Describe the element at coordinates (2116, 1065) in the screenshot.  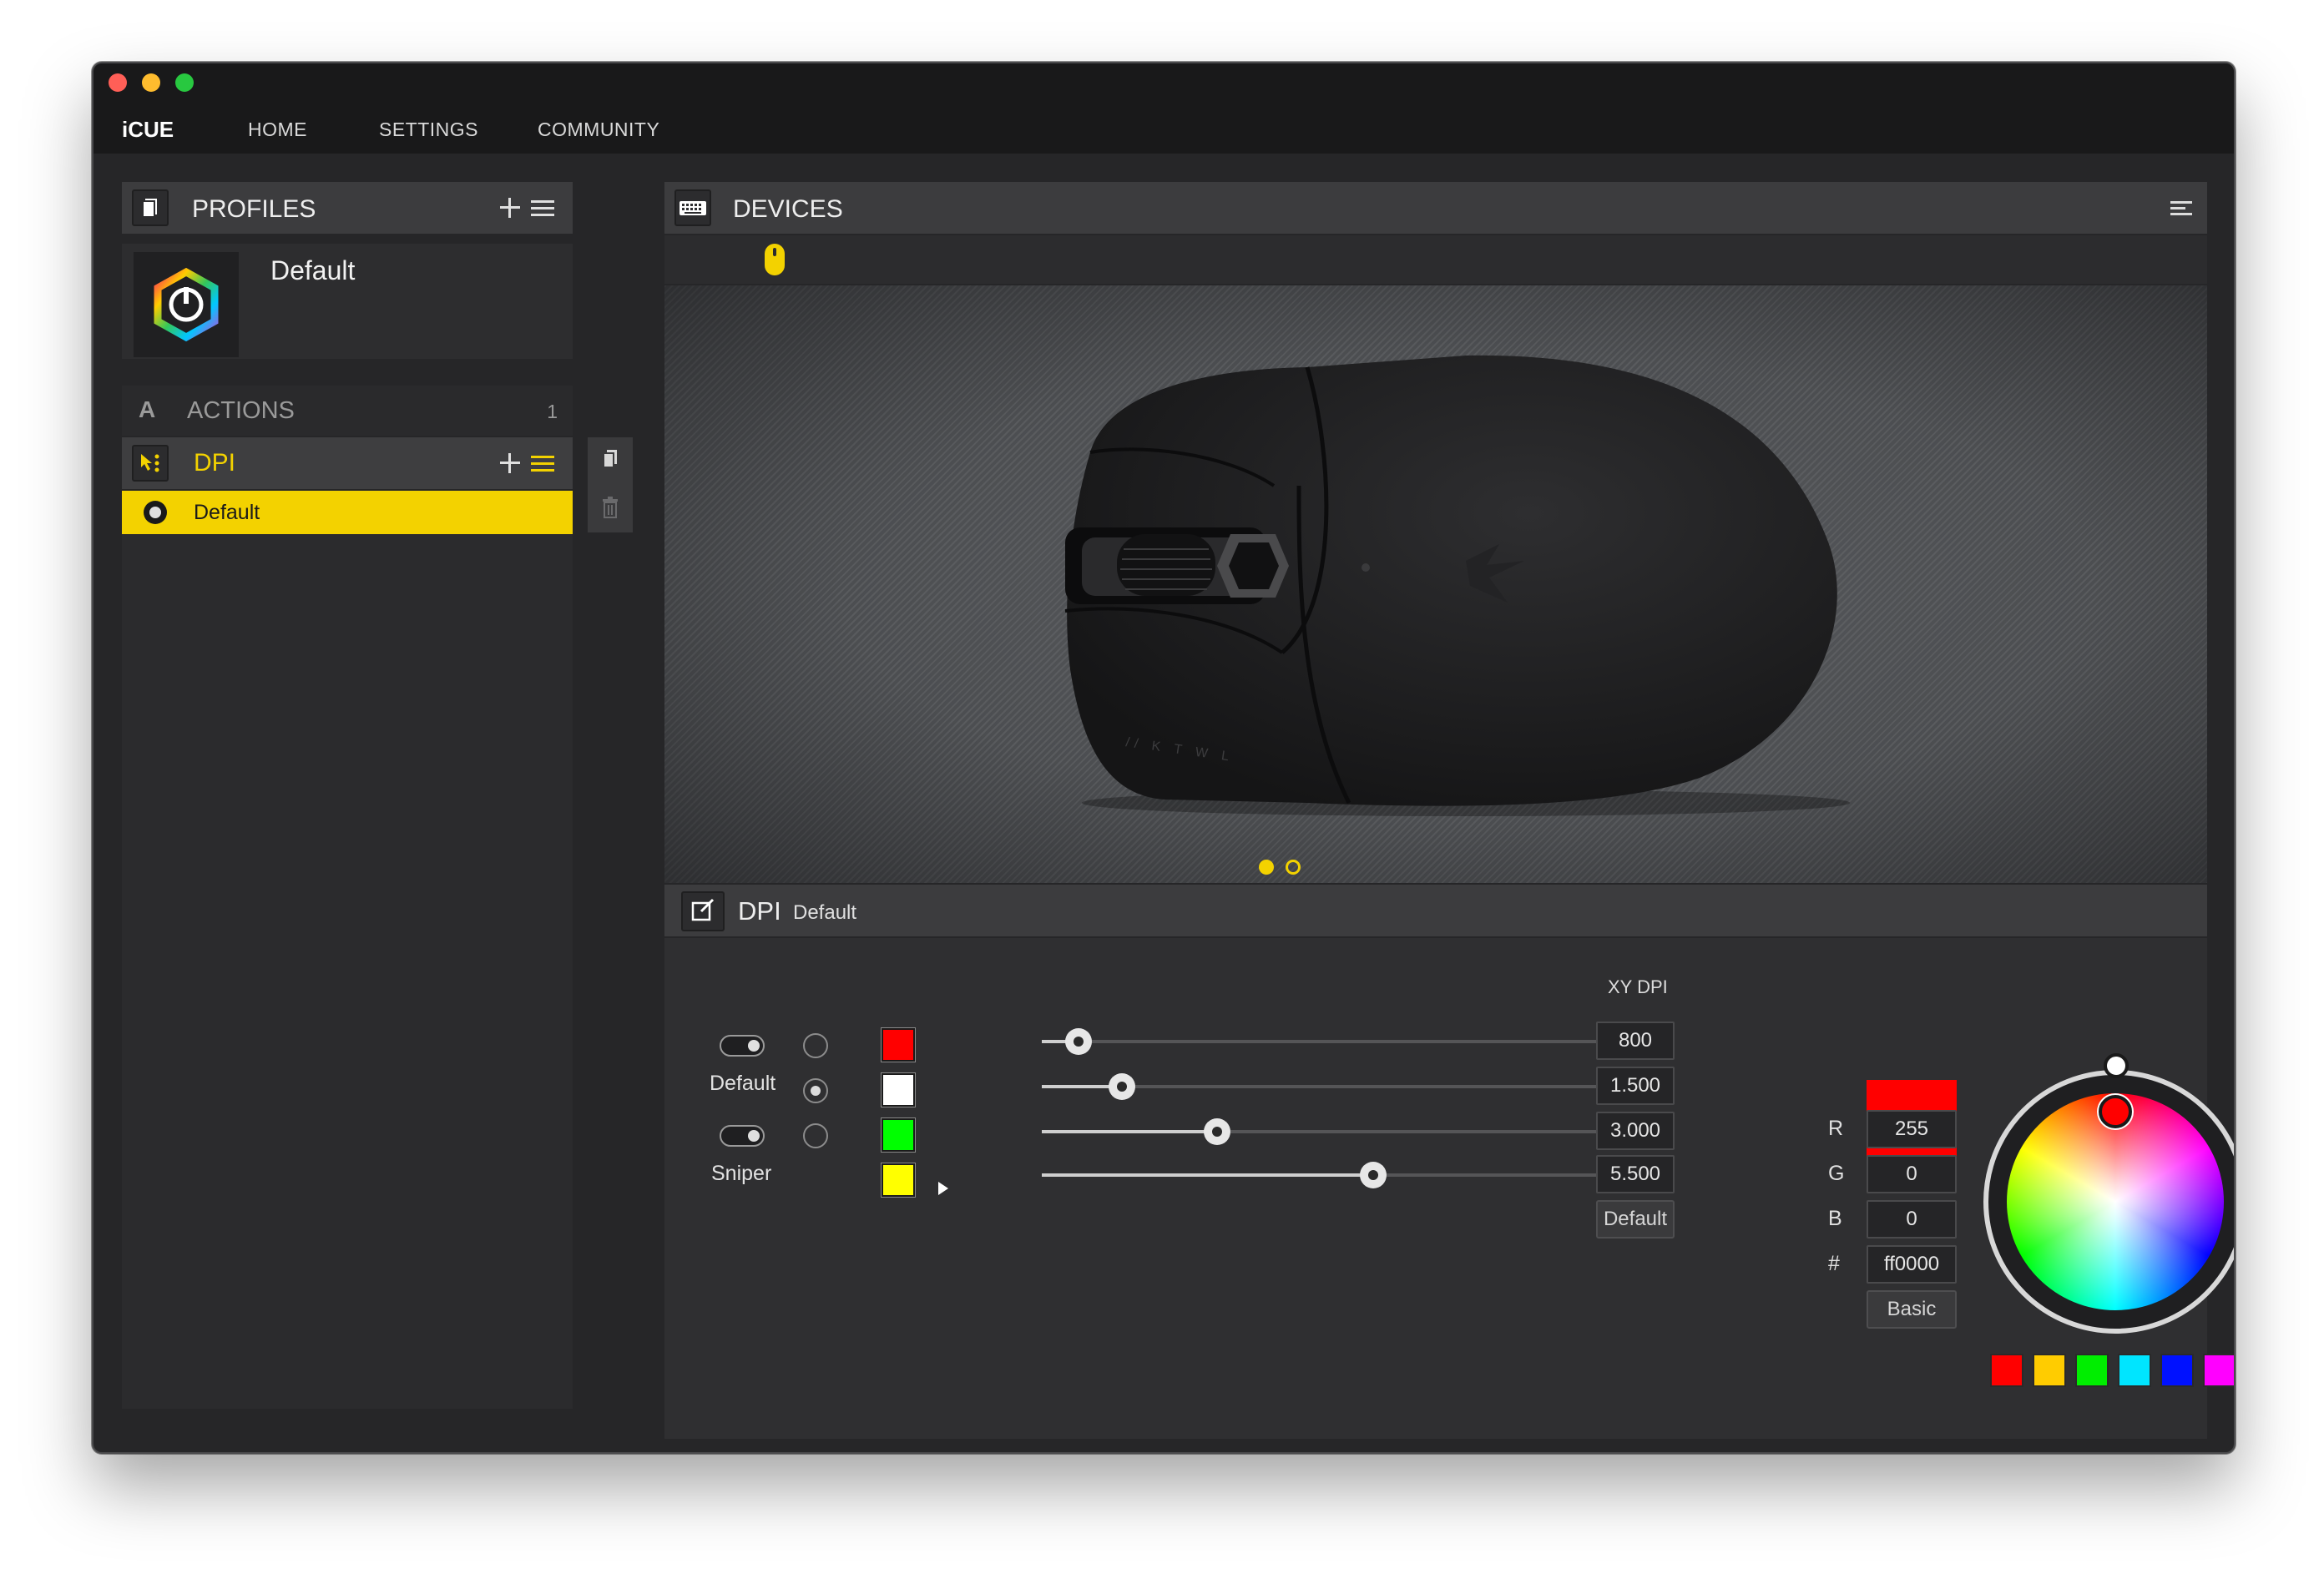
I see `brightness-knob` at that location.